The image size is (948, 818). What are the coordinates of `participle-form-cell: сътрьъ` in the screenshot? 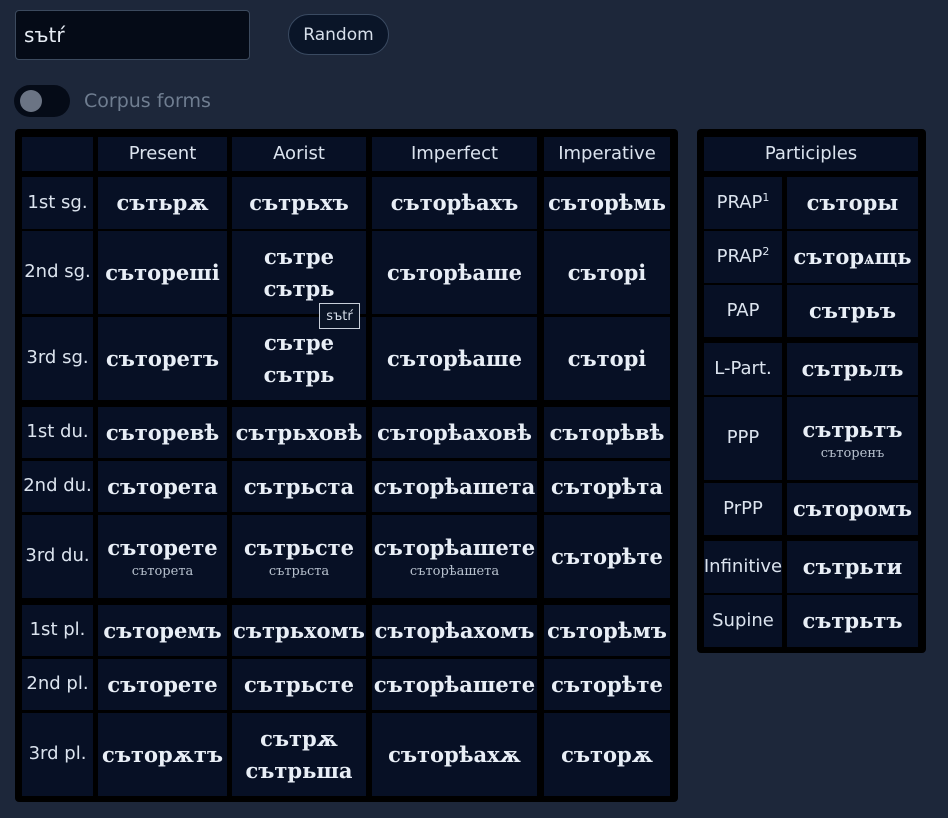 It's located at (852, 311).